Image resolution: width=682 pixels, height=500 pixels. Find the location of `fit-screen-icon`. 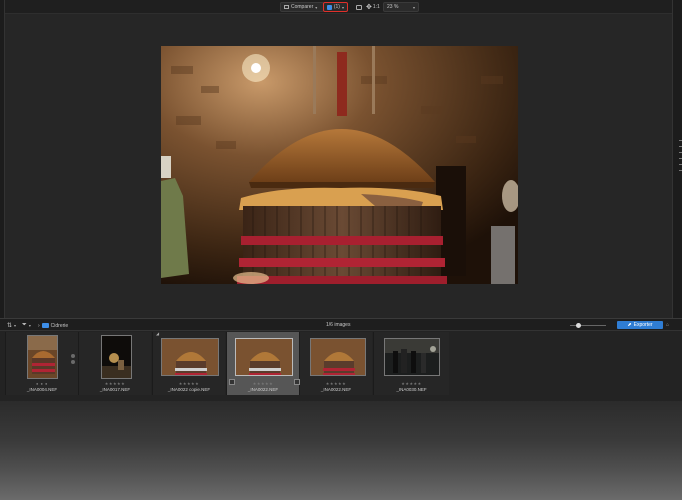

fit-screen-icon is located at coordinates (359, 7).